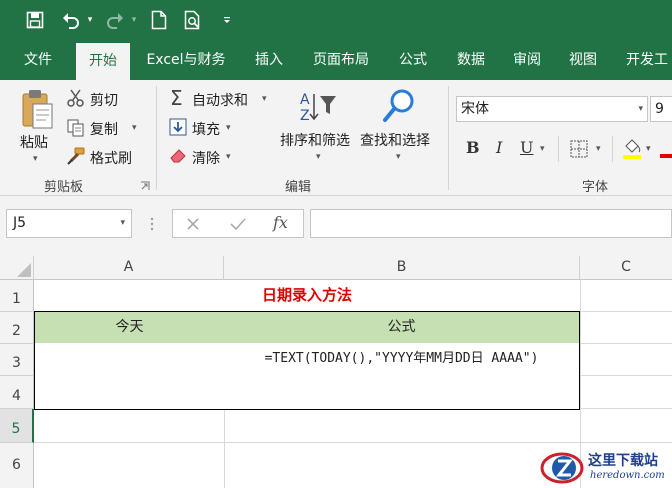  Describe the element at coordinates (413, 60) in the screenshot. I see `tab-formulas: 公式` at that location.